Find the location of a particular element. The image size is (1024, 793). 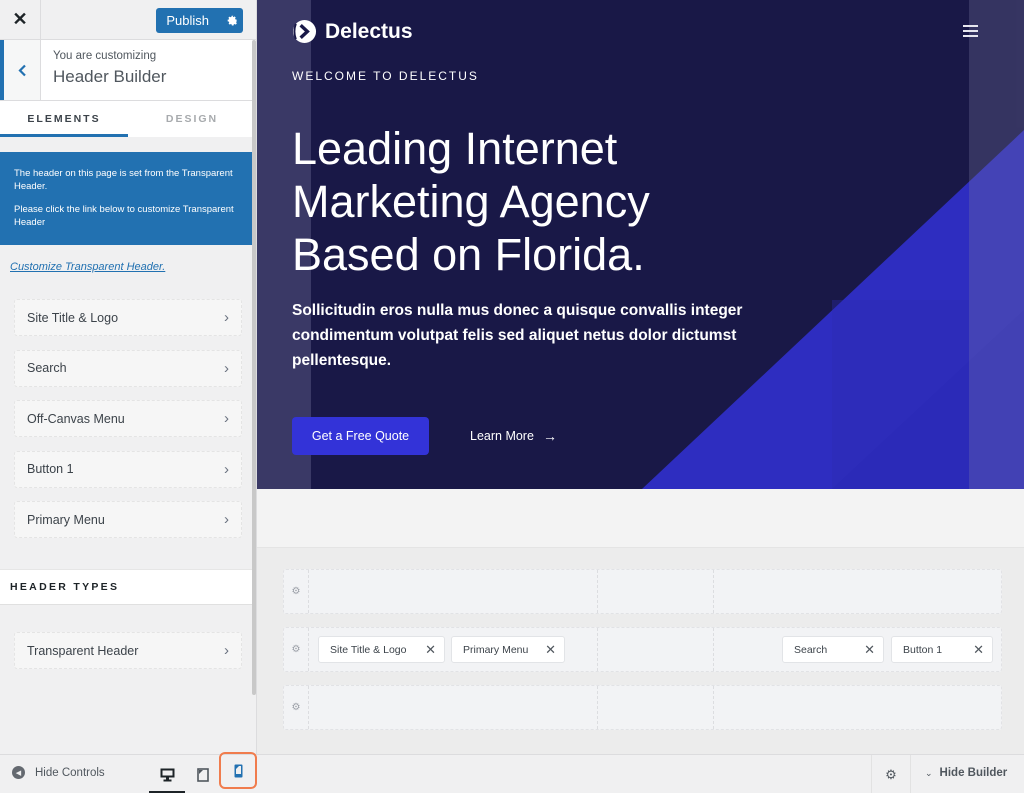

chip-label: Site Title & Logo is located at coordinates (368, 649).